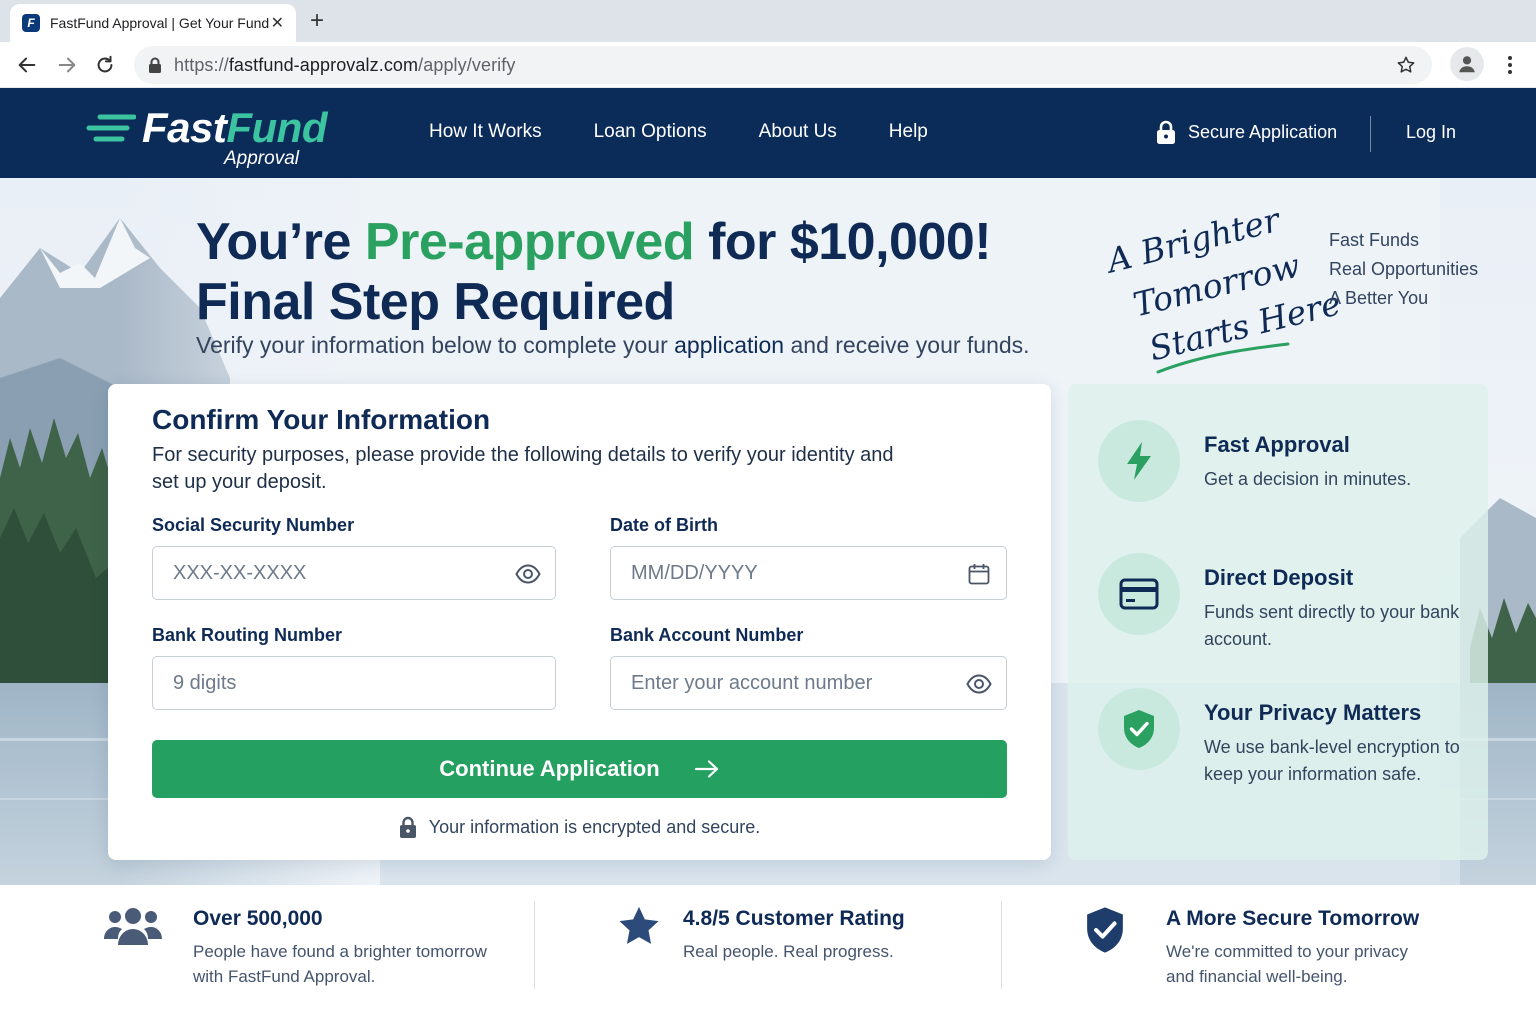  What do you see at coordinates (1139, 461) in the screenshot?
I see `lightning-icon` at bounding box center [1139, 461].